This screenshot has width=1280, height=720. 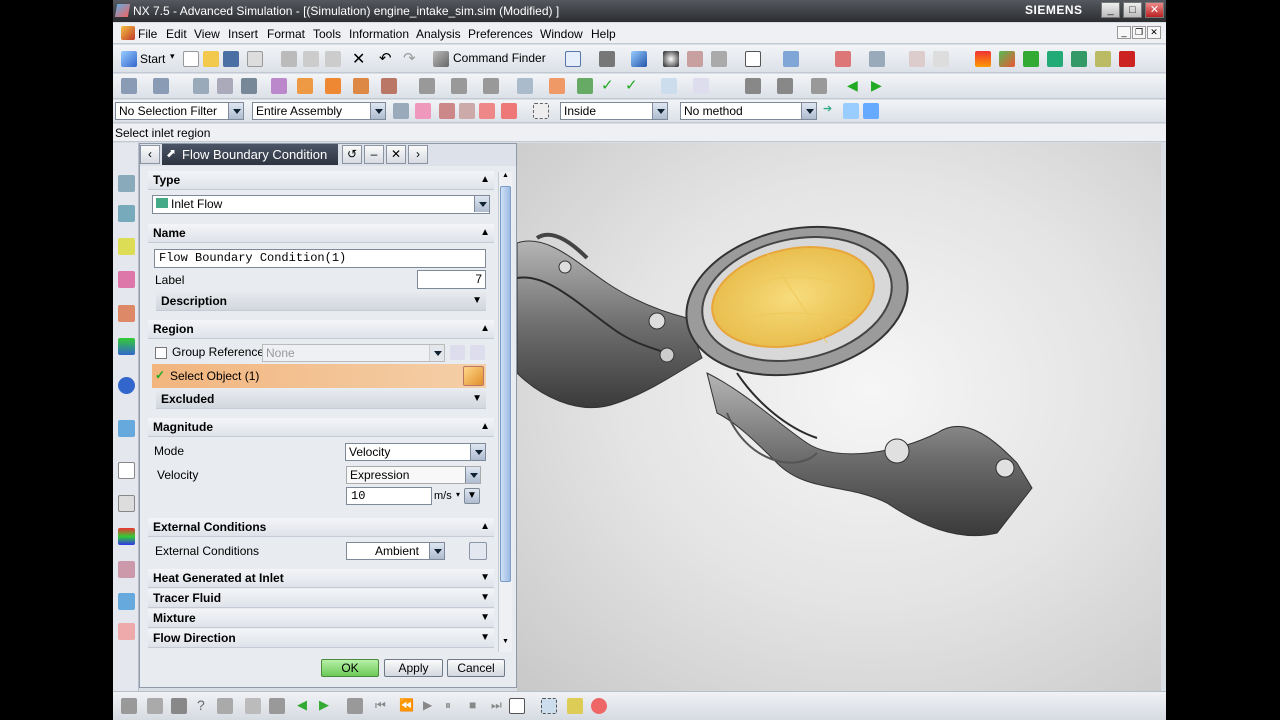 What do you see at coordinates (505, 178) in the screenshot?
I see `scroll-up-icon: ▲` at bounding box center [505, 178].